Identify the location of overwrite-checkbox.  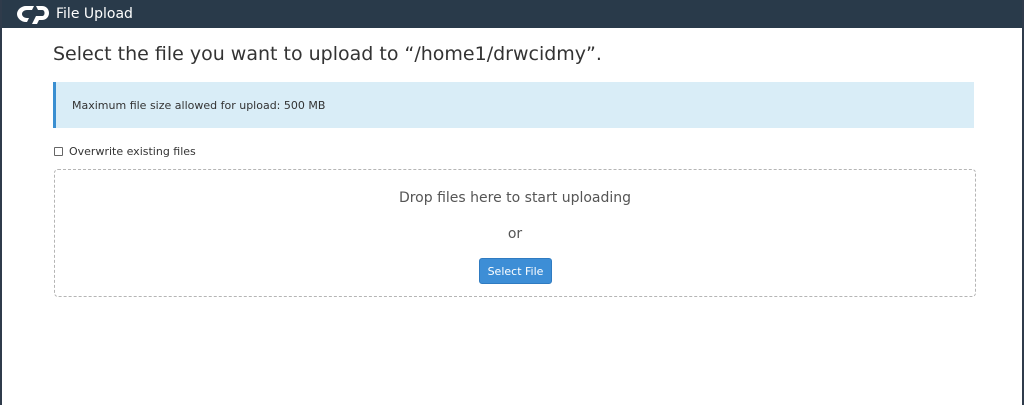
(58, 151).